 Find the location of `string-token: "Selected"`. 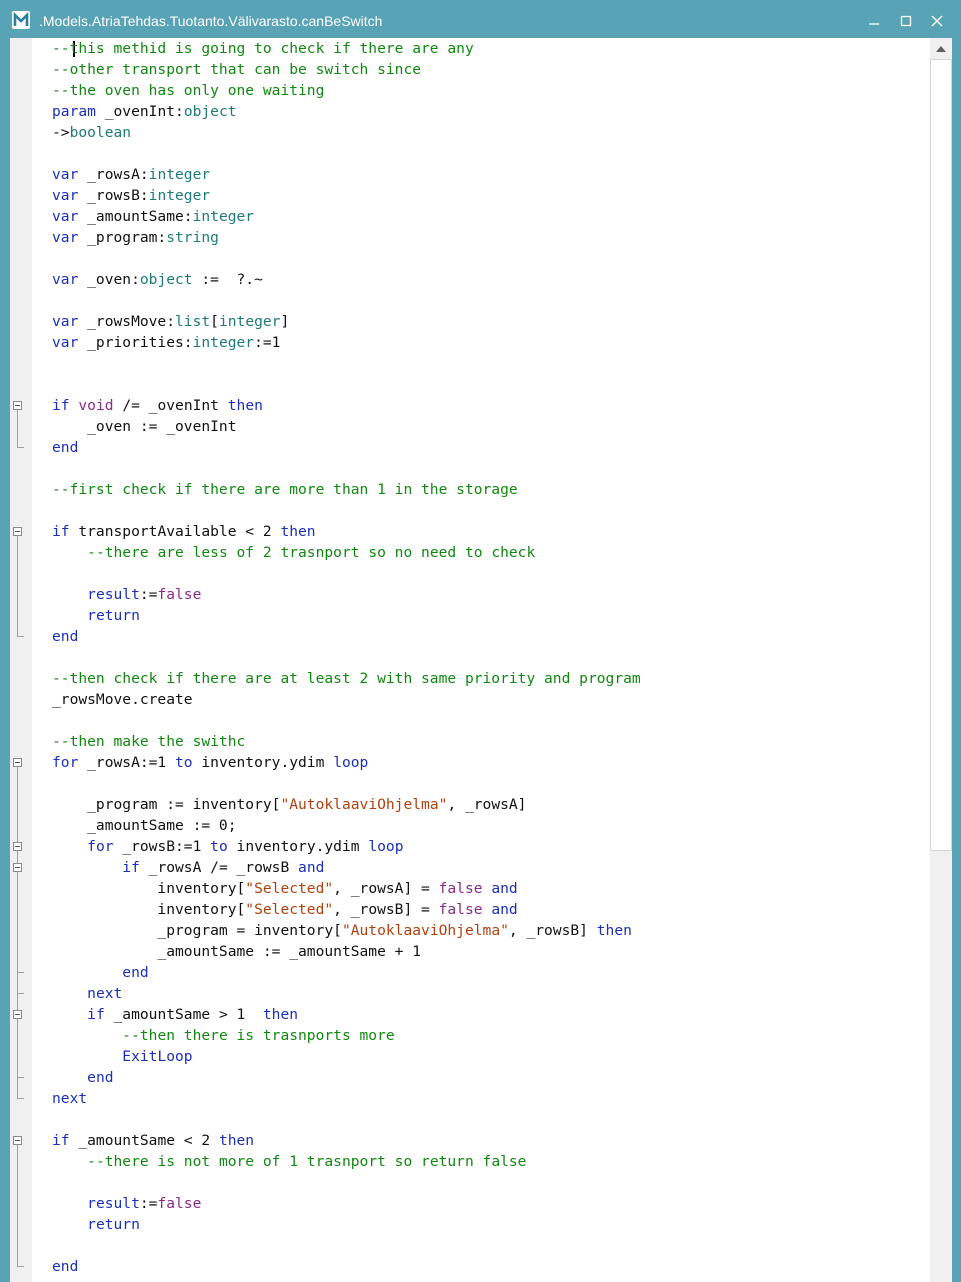

string-token: "Selected" is located at coordinates (289, 909).